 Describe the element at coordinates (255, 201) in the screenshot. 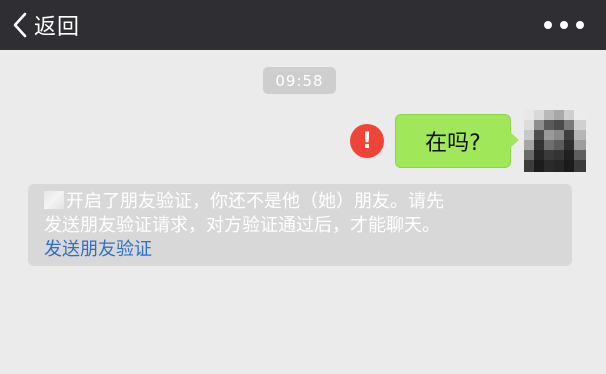

I see `notice-text-1: 开启了朋友验证，你还不是他（她）朋友。请先` at that location.